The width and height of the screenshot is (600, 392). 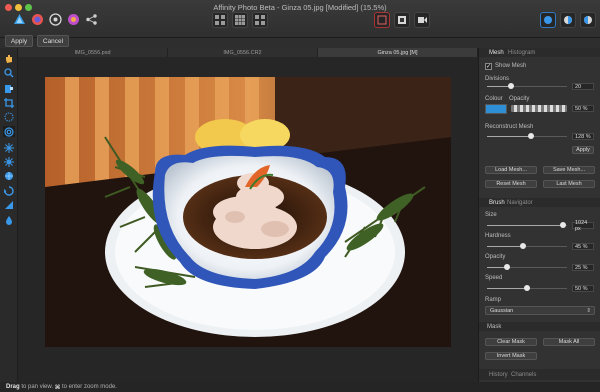 What do you see at coordinates (539, 326) in the screenshot?
I see `mask-panel-header: Mask` at bounding box center [539, 326].